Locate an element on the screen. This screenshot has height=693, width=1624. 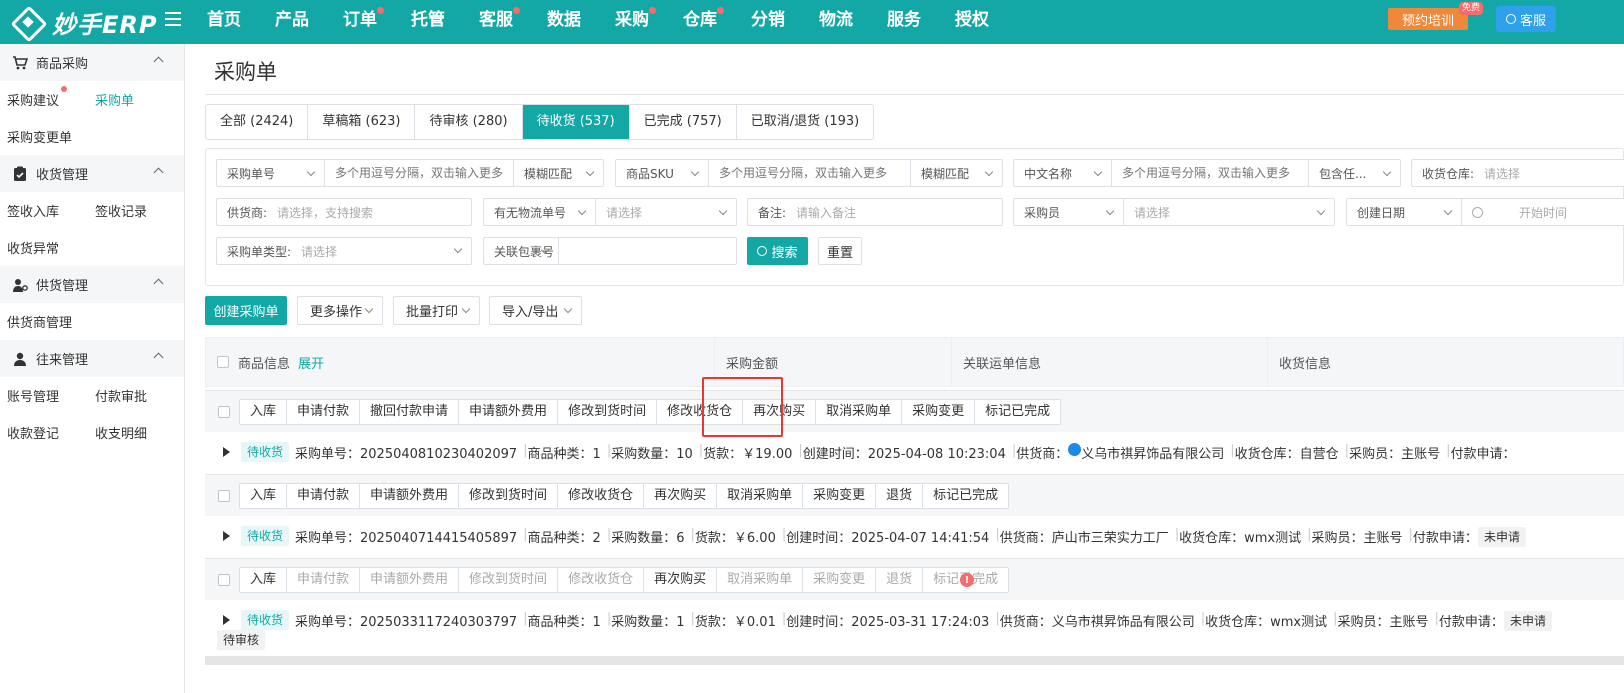
nav-item-services: 服务 is located at coordinates (904, 22).